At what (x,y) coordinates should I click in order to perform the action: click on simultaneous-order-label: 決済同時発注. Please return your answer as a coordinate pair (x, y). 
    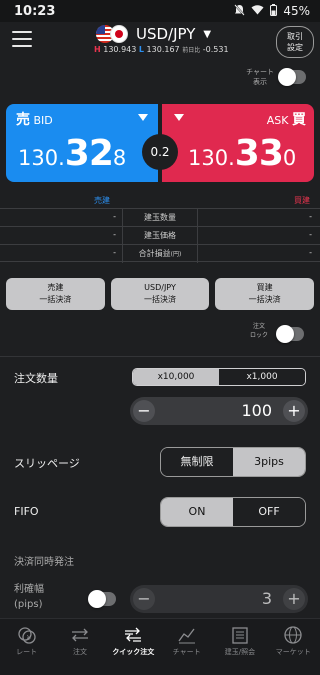
    Looking at the image, I should click on (44, 562).